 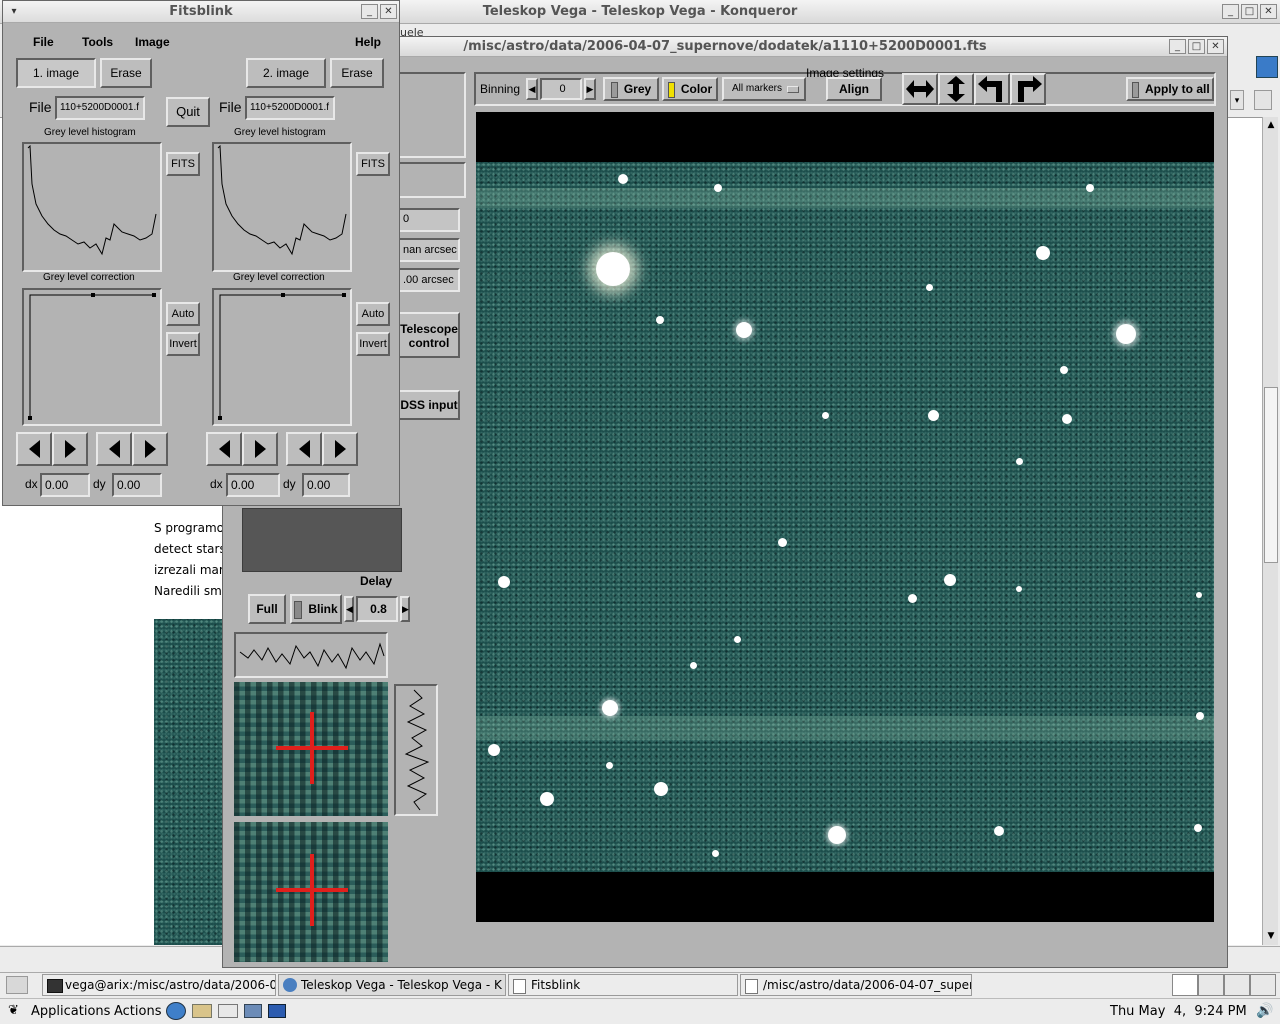 I want to click on dss-input-button: DSS input, so click(x=429, y=405).